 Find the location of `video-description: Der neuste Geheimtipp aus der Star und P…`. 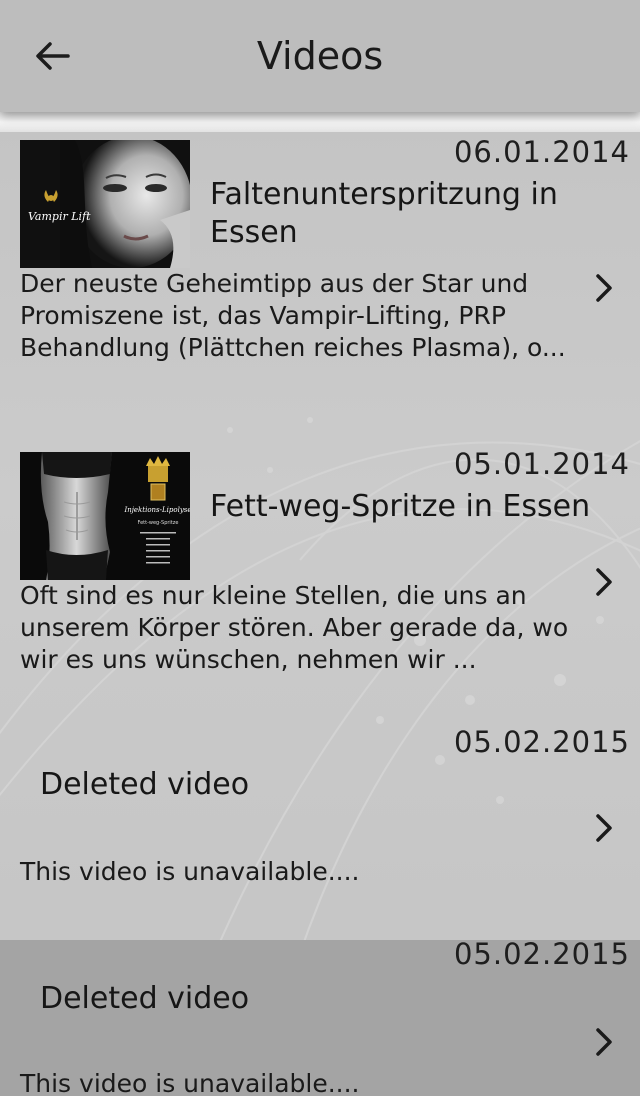

video-description: Der neuste Geheimtipp aus der Star und P… is located at coordinates (293, 315).